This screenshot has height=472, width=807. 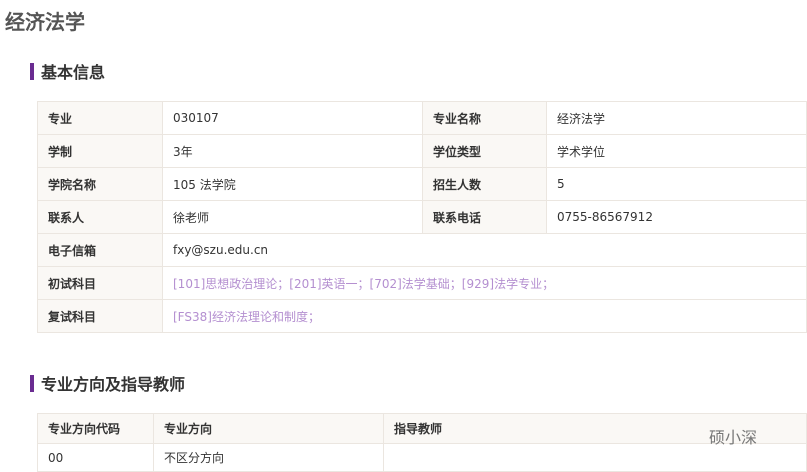 What do you see at coordinates (484, 250) in the screenshot?
I see `email-value: fxy@szu.edu.cn` at bounding box center [484, 250].